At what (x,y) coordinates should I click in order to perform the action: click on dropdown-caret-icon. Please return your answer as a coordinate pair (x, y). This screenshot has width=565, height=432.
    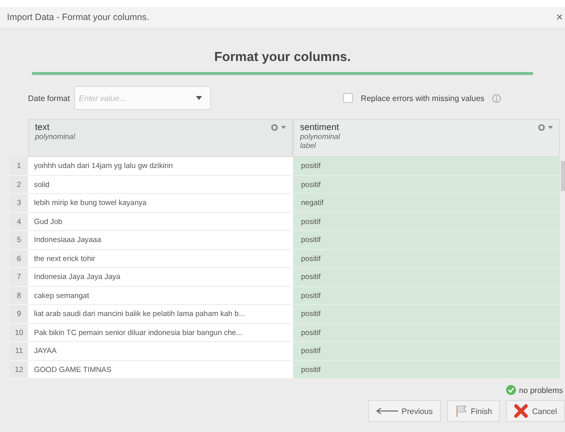
    Looking at the image, I should click on (199, 98).